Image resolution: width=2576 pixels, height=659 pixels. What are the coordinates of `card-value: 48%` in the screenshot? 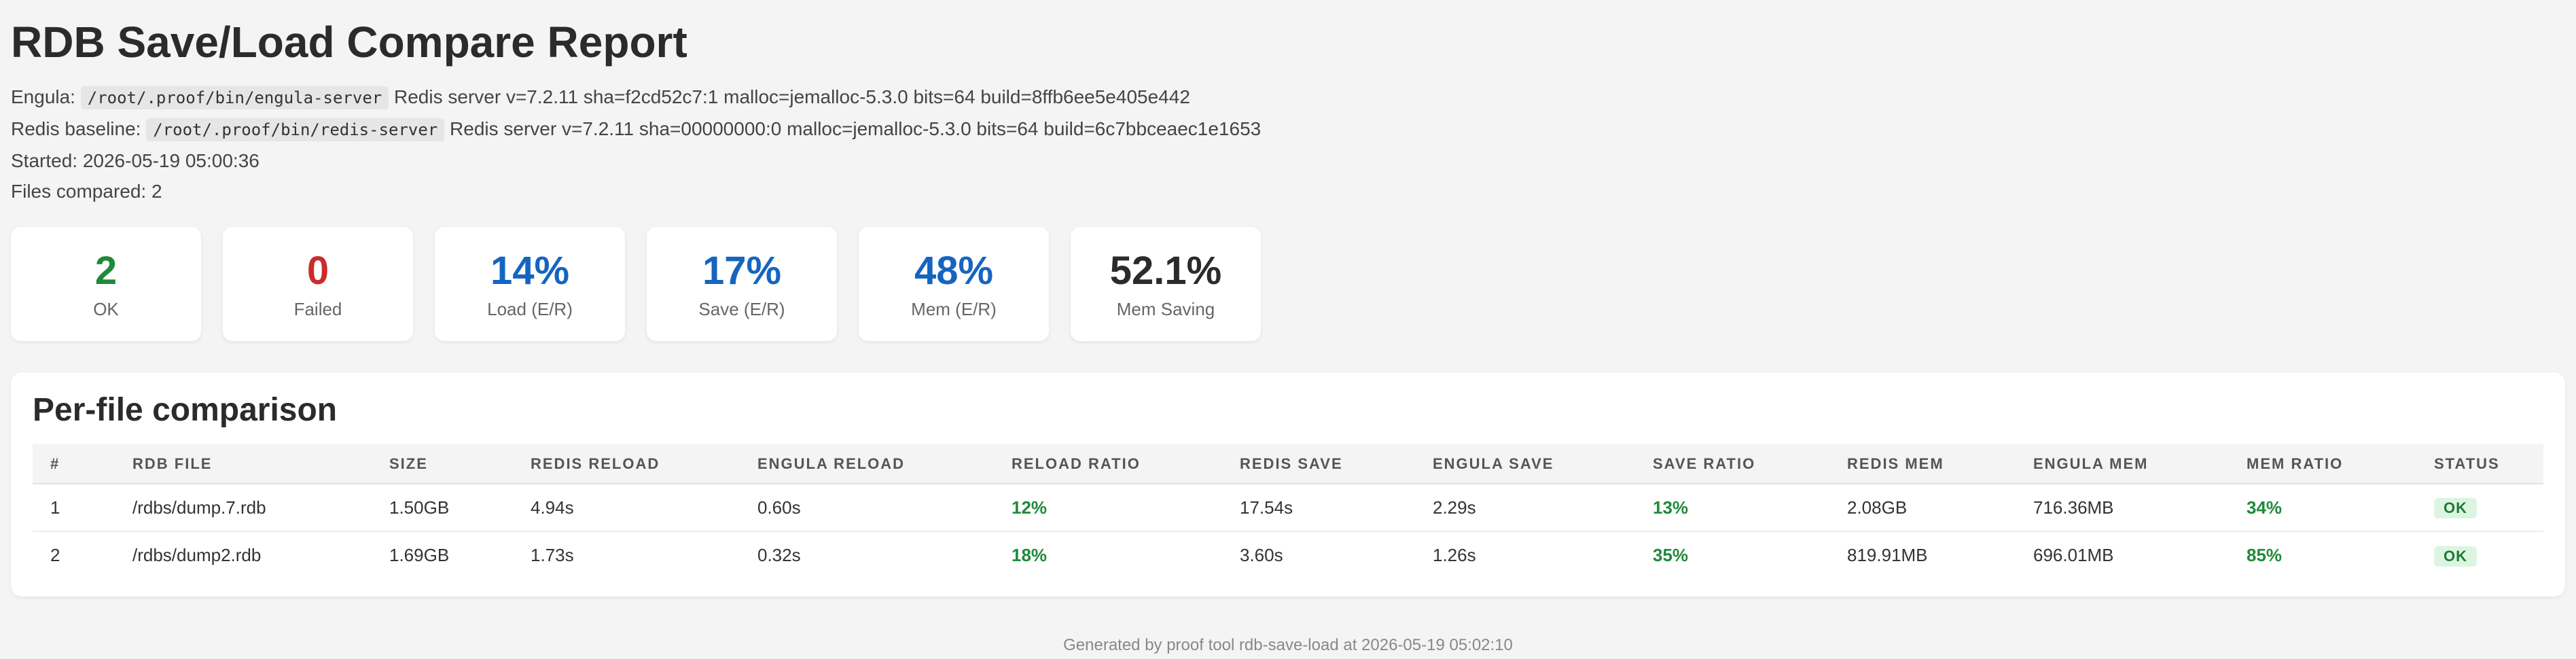 It's located at (954, 270).